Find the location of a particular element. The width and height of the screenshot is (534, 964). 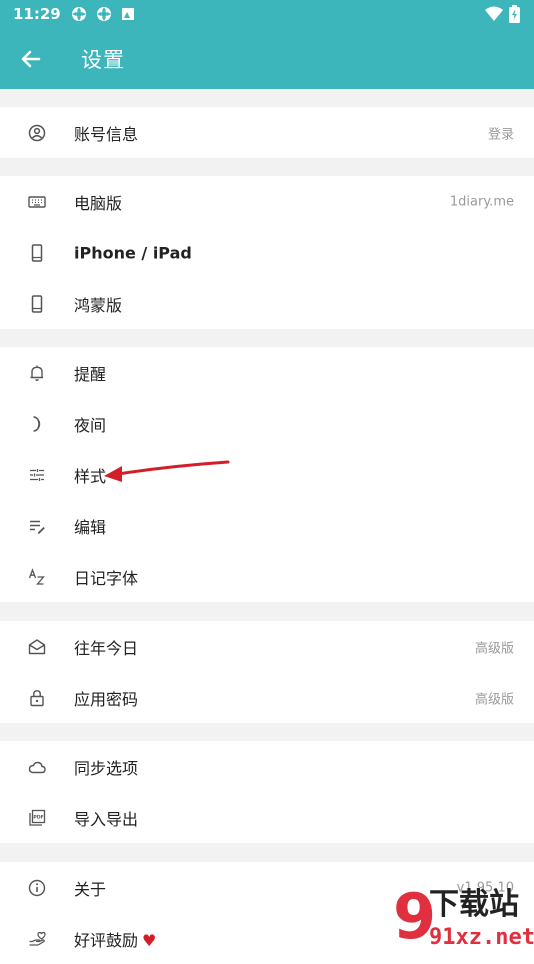

watermark-logo: 9 下载站 91xz.net is located at coordinates (463, 915).